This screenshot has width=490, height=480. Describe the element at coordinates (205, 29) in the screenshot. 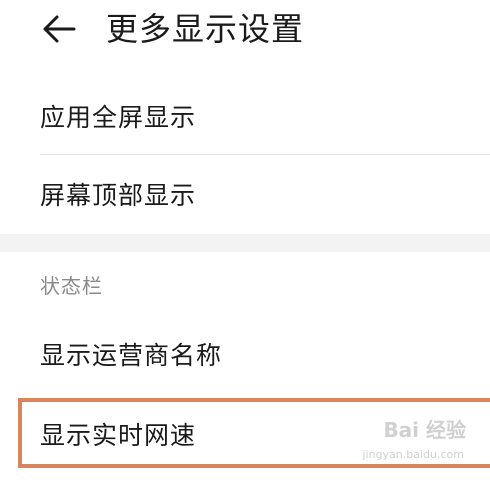

I see `page-title: 更多显示设置` at that location.